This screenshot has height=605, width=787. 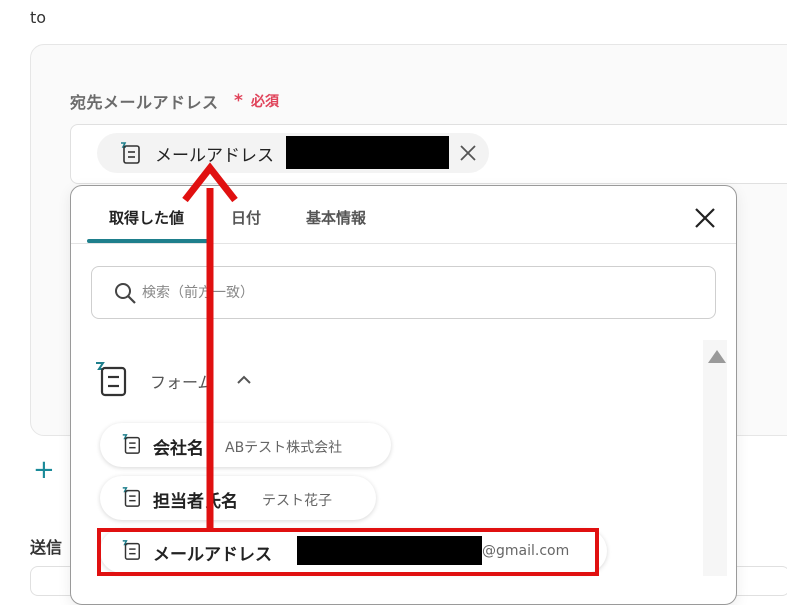 I want to click on section-label-to: to, so click(x=38, y=17).